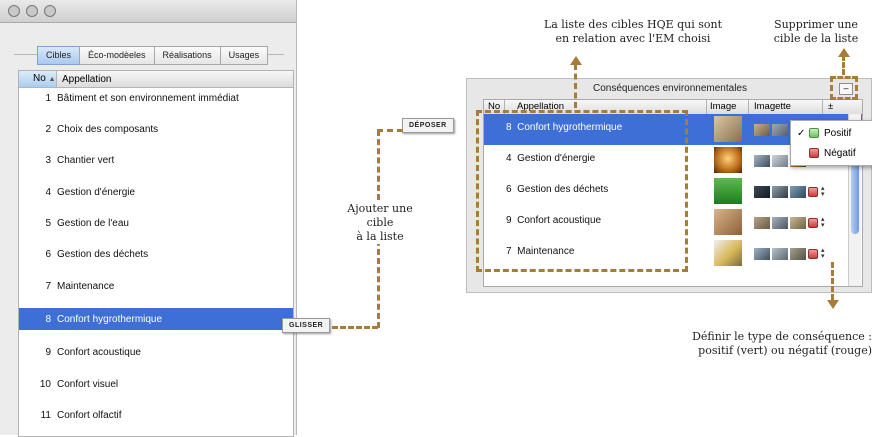 Image resolution: width=872 pixels, height=437 pixels. I want to click on table-row: 6 Gestion des déchets, so click(156, 254).